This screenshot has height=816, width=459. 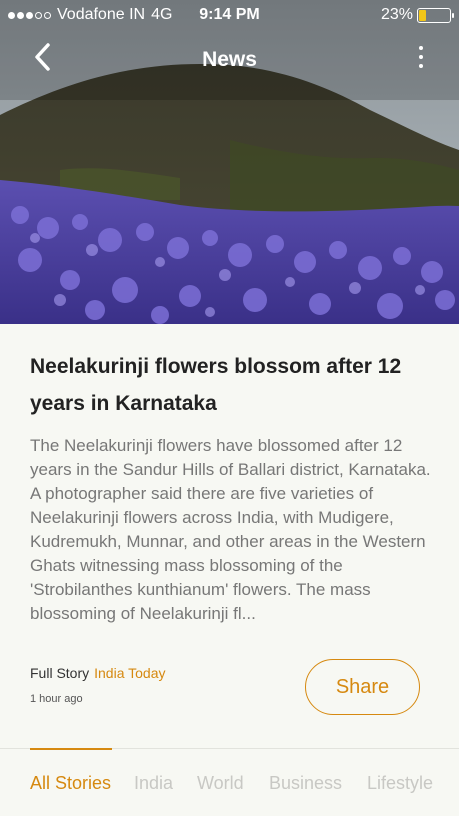 I want to click on time-ago: 1 hour ago, so click(x=56, y=699).